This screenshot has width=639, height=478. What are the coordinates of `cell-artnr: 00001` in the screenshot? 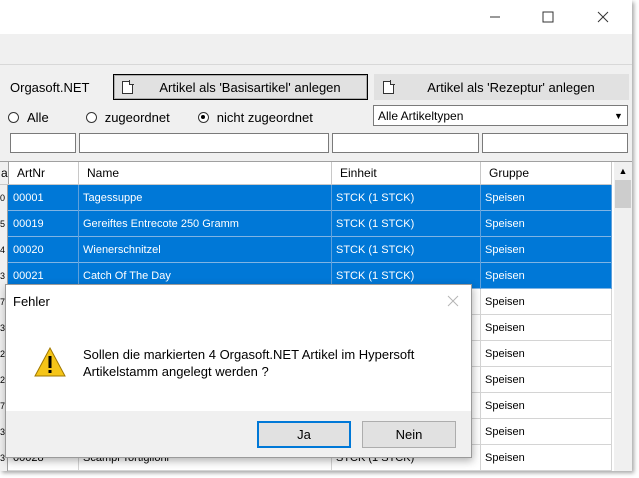 It's located at (44, 198).